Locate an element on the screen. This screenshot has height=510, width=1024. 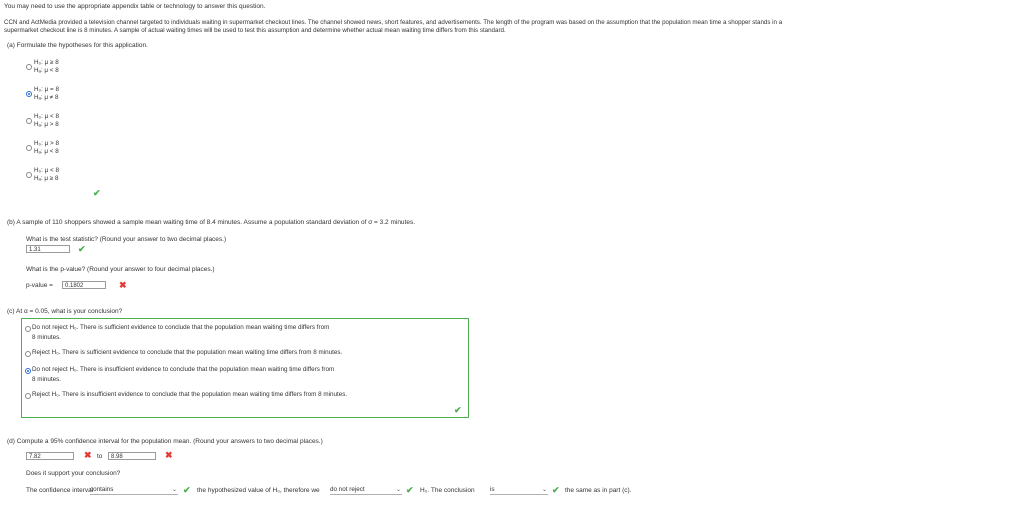
ci-lower-input: 7.82 is located at coordinates (50, 456).